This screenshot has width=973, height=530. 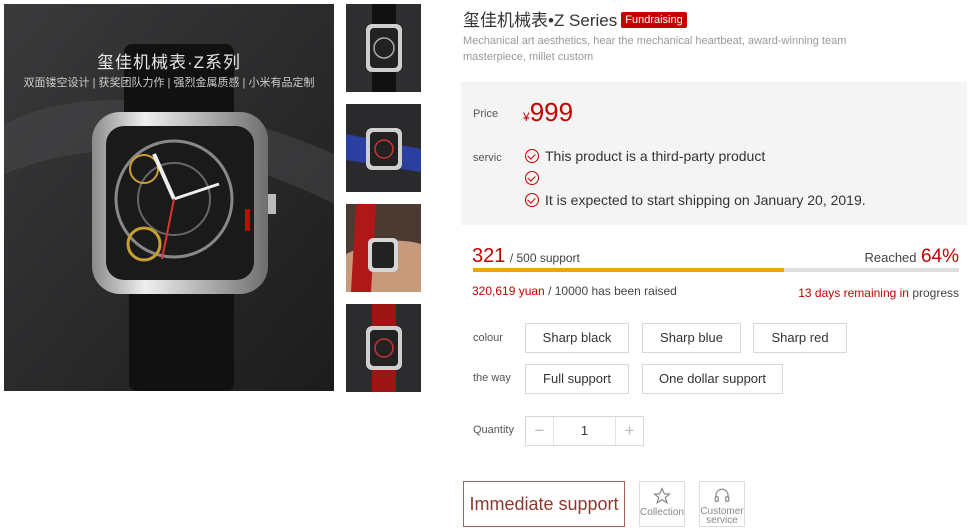 What do you see at coordinates (544, 258) in the screenshot?
I see `support-total: / 500 support` at bounding box center [544, 258].